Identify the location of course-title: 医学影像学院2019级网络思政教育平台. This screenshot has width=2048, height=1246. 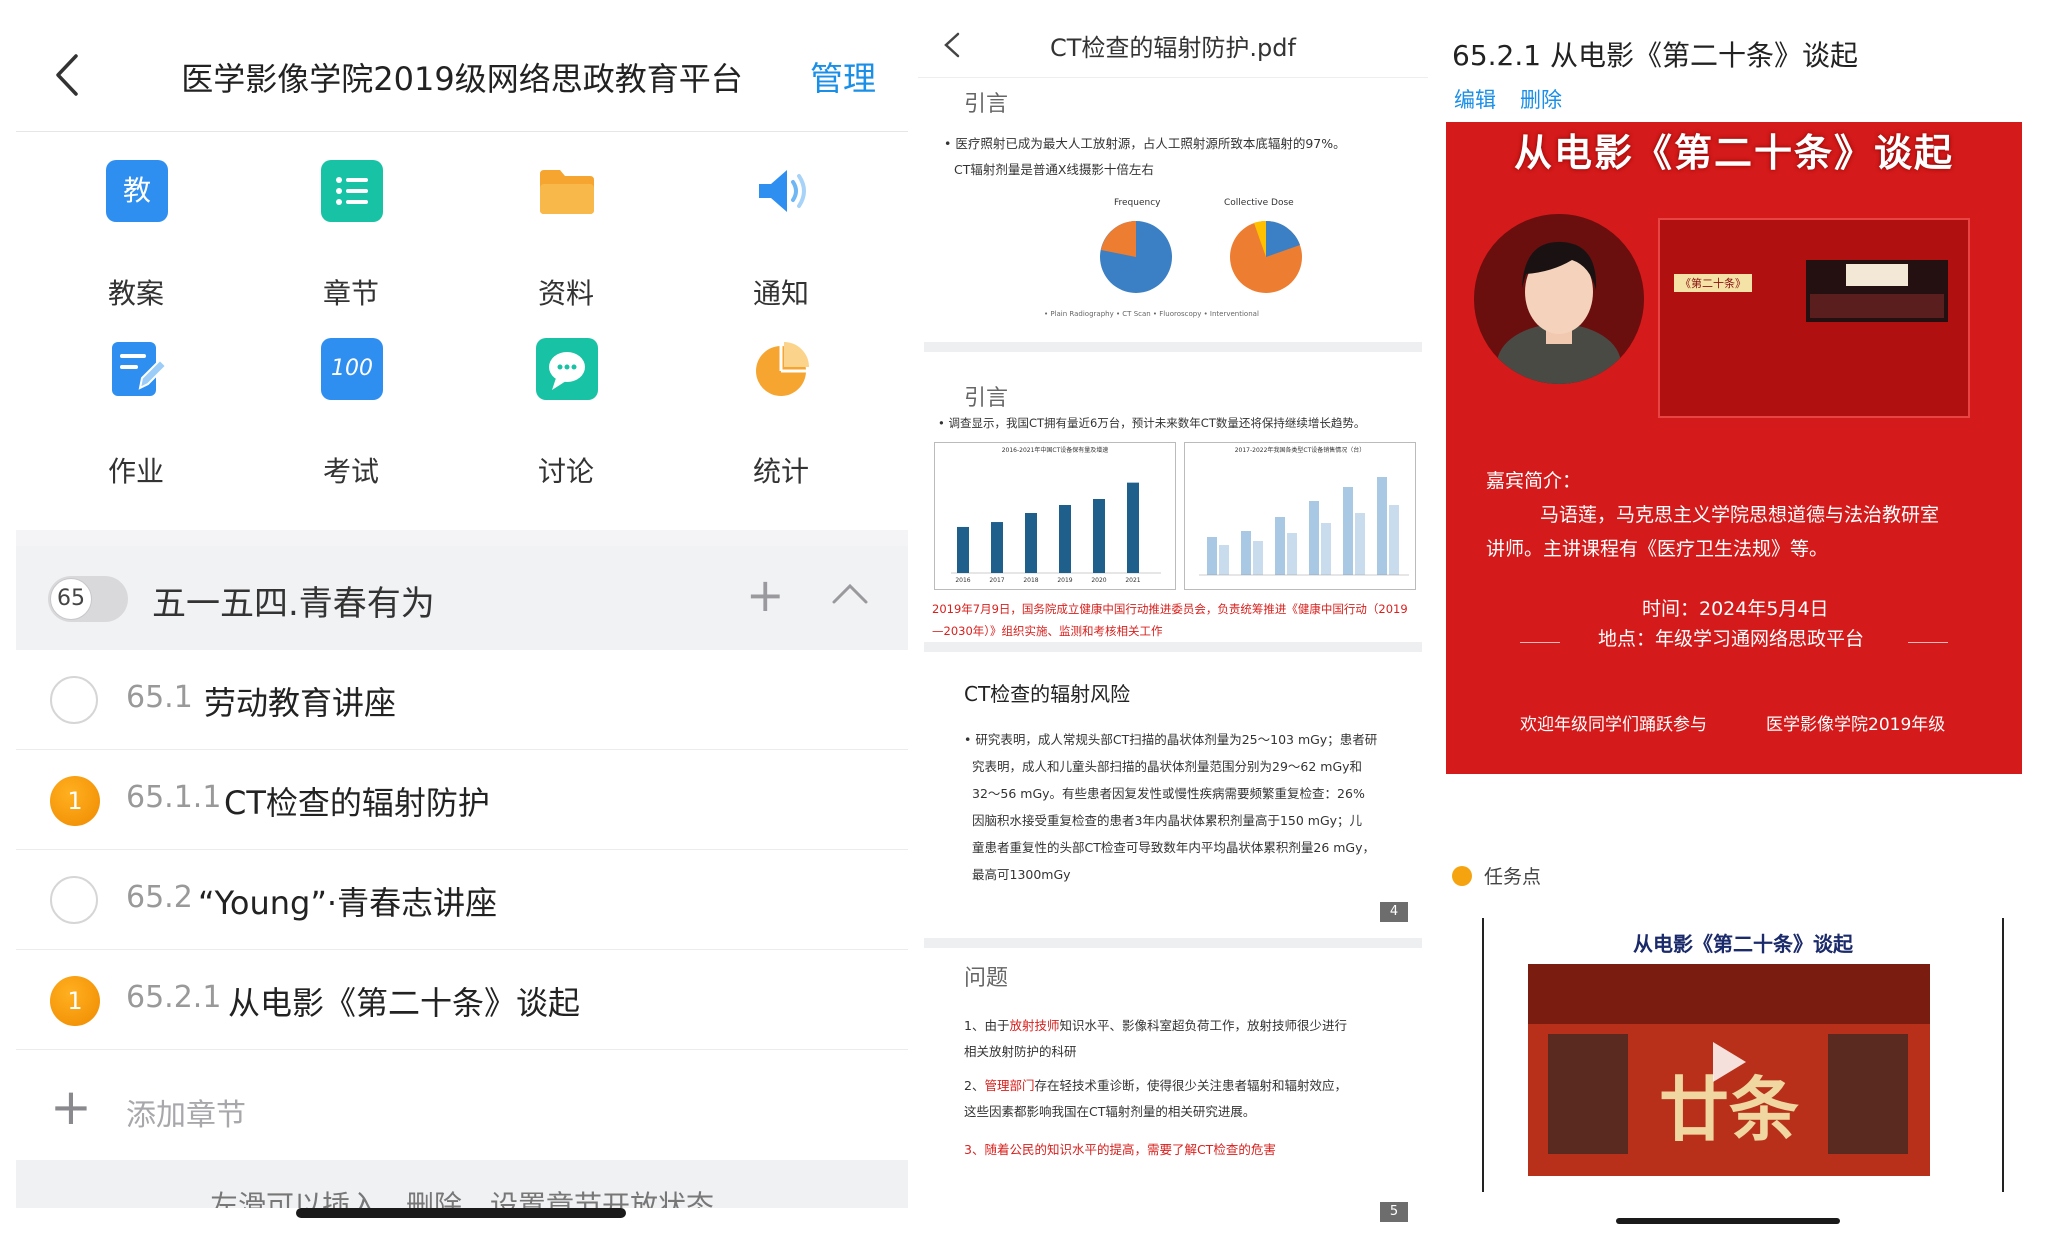
(462, 79).